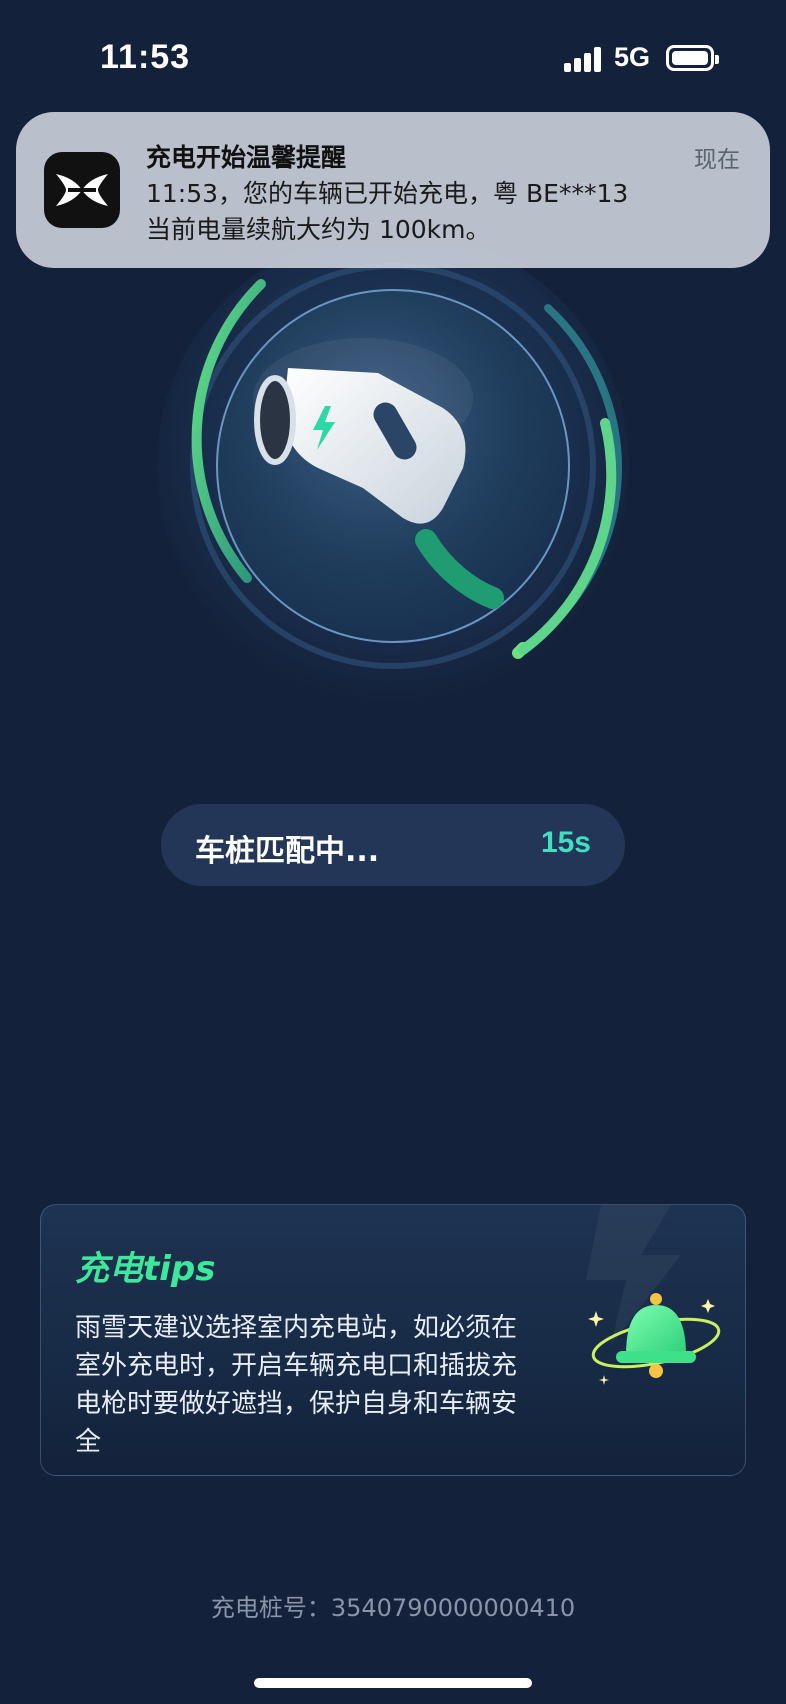 This screenshot has width=786, height=1704. I want to click on status-time: 11:53, so click(145, 57).